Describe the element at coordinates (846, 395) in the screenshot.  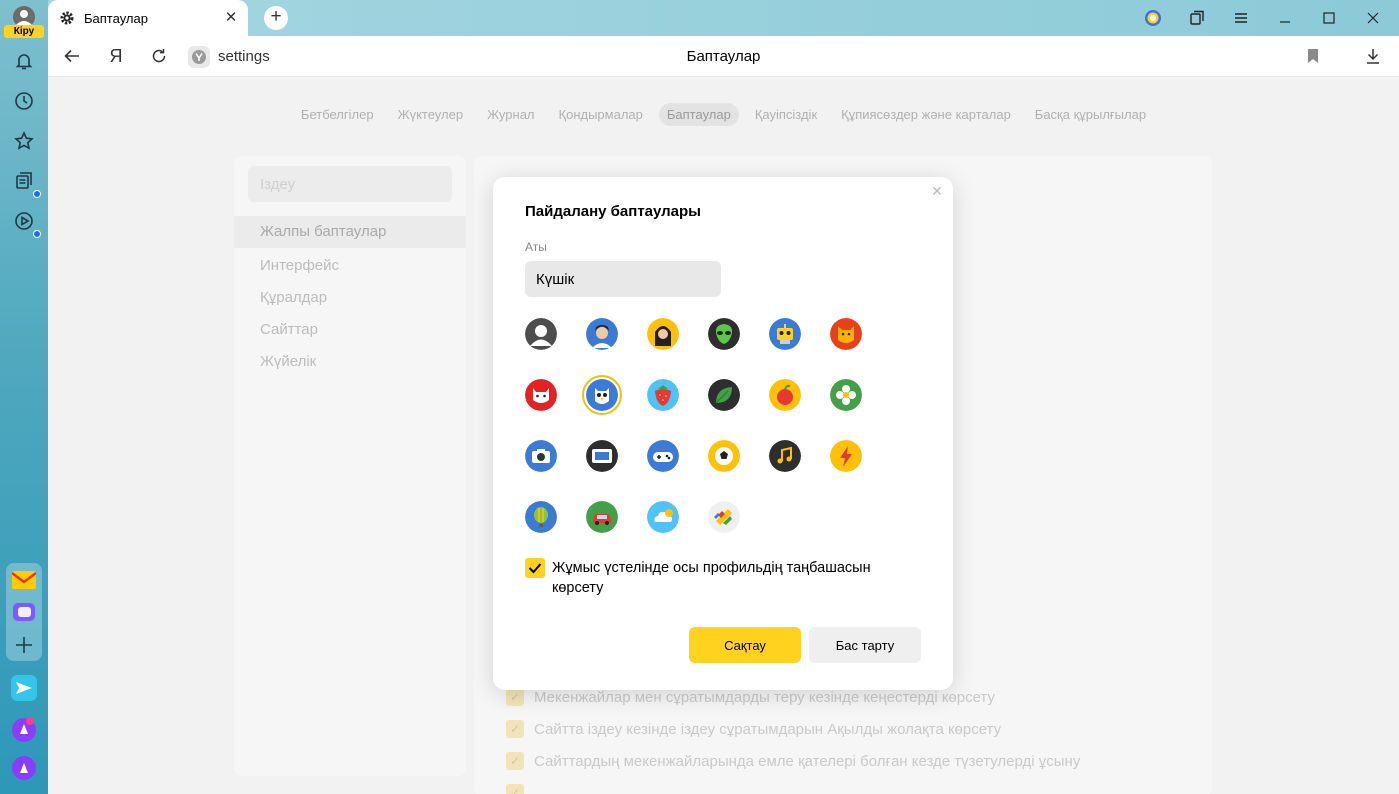
I see `avatar-flower-icon` at that location.